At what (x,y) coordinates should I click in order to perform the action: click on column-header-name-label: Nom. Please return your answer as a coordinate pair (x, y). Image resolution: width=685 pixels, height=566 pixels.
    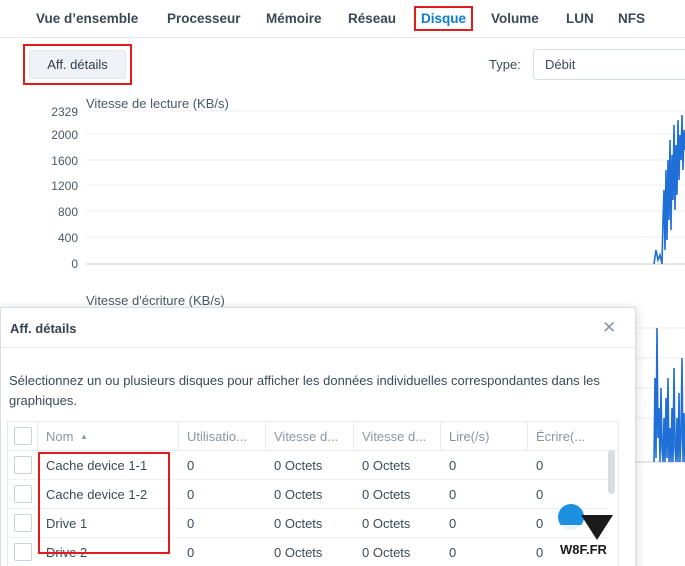
    Looking at the image, I should click on (60, 436).